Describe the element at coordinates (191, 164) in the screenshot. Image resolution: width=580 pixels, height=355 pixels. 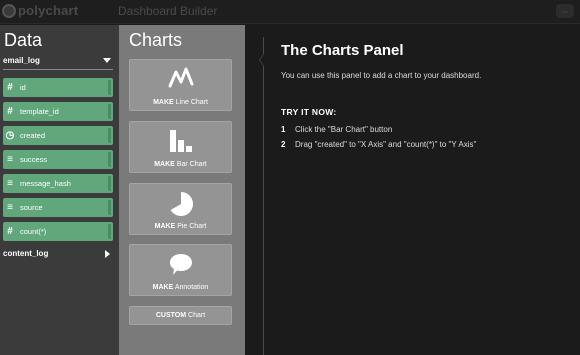
I see `button-label: Bar Chart` at that location.